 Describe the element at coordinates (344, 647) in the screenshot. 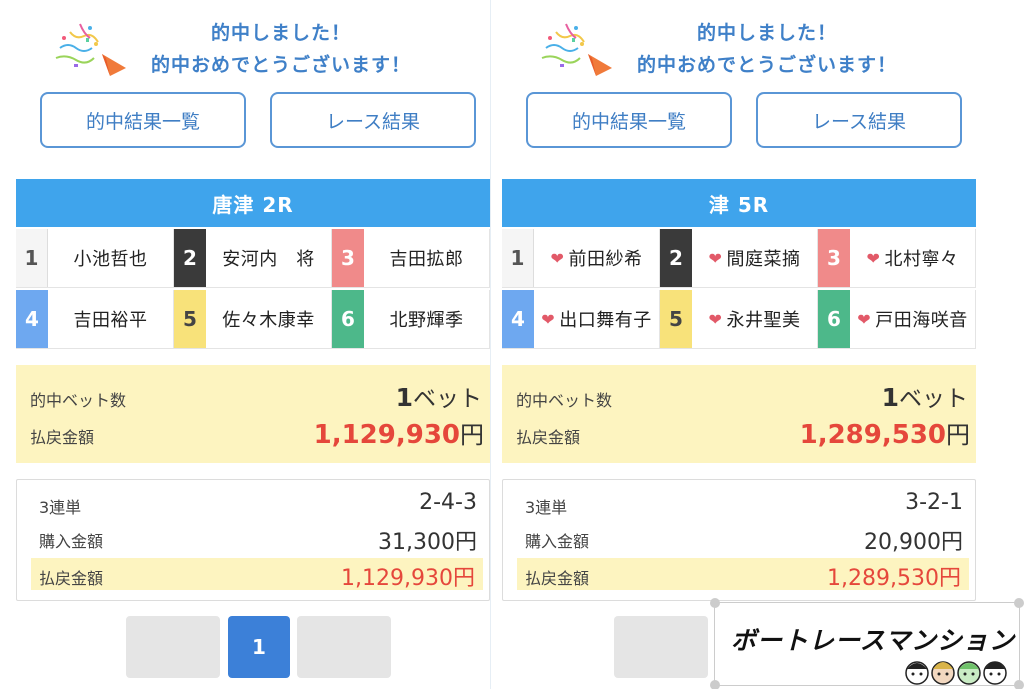

I see `pager-next-button` at that location.